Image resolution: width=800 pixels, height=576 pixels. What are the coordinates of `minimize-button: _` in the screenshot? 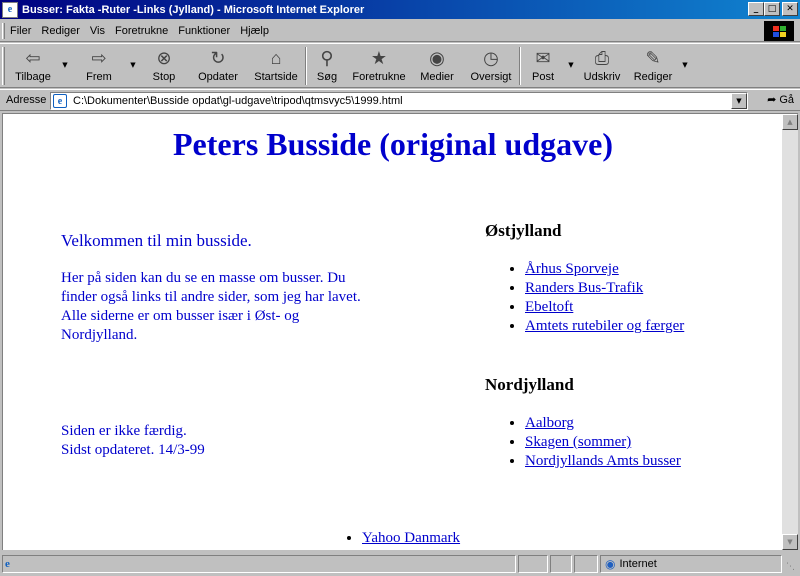 It's located at (756, 9).